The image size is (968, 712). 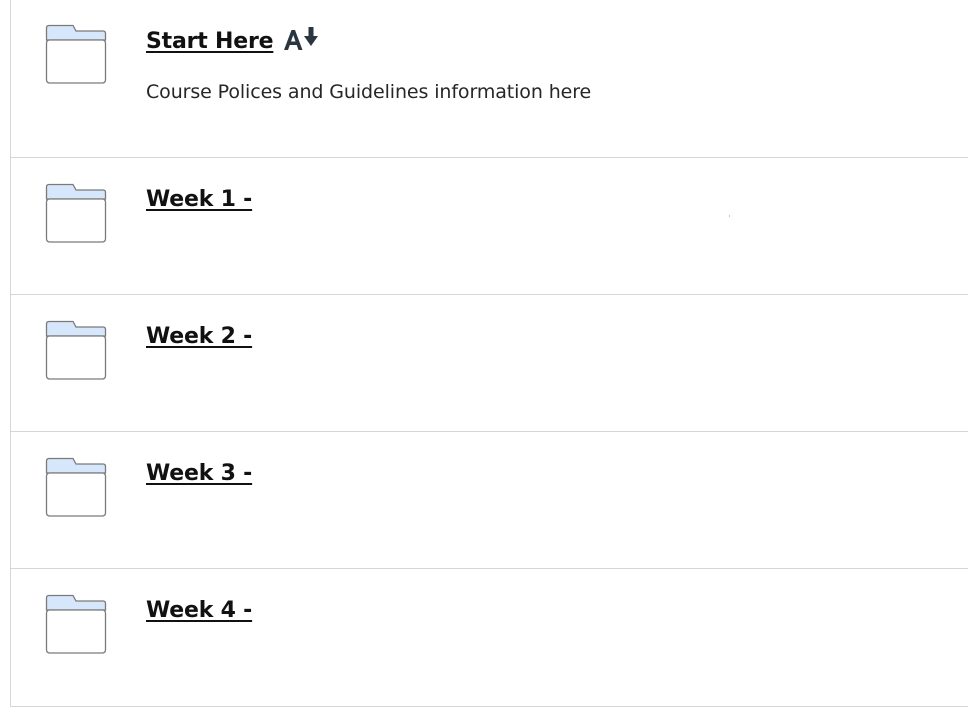 I want to click on week-1-link: Week 1 -, so click(x=199, y=199).